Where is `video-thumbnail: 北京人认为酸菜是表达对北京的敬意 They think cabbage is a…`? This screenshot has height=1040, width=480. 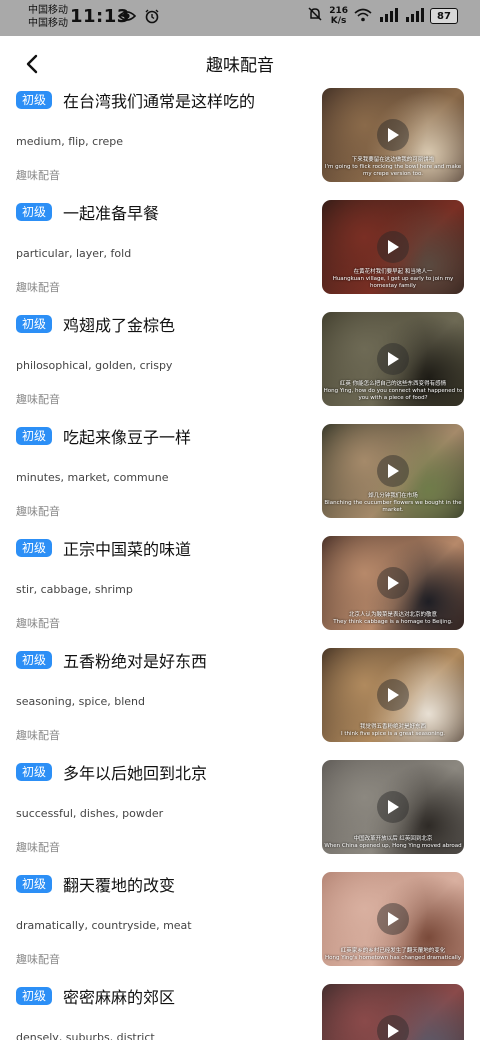 video-thumbnail: 北京人认为酸菜是表达对北京的敬意 They think cabbage is a… is located at coordinates (393, 583).